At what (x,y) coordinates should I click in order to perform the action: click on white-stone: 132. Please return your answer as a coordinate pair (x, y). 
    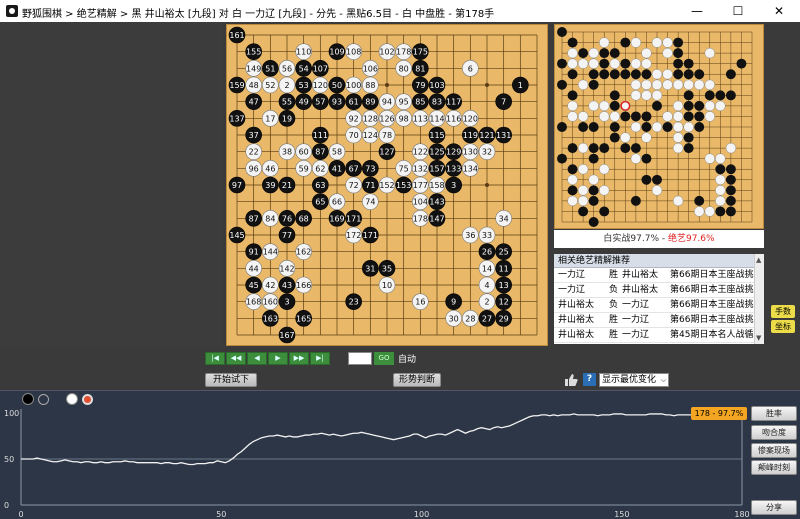
    Looking at the image, I should click on (420, 168).